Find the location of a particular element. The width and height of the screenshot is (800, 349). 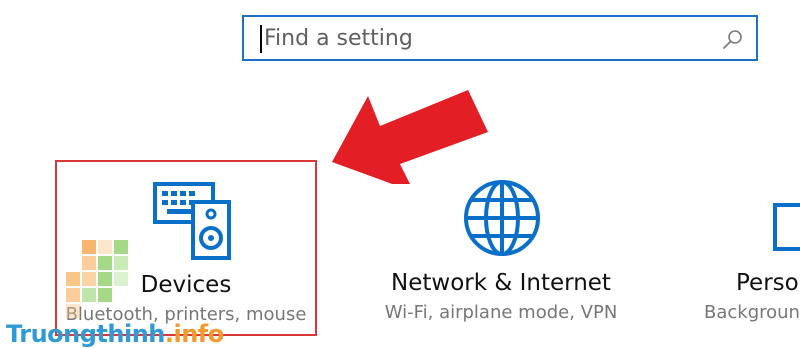

search-icon is located at coordinates (733, 39).